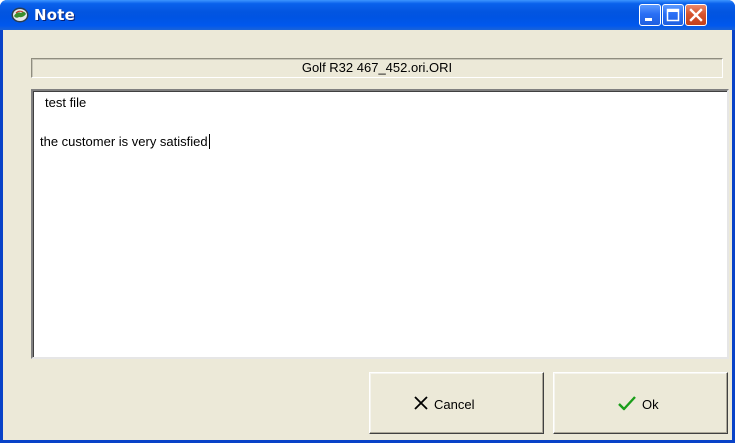 Image resolution: width=735 pixels, height=443 pixels. I want to click on close-icon, so click(696, 15).